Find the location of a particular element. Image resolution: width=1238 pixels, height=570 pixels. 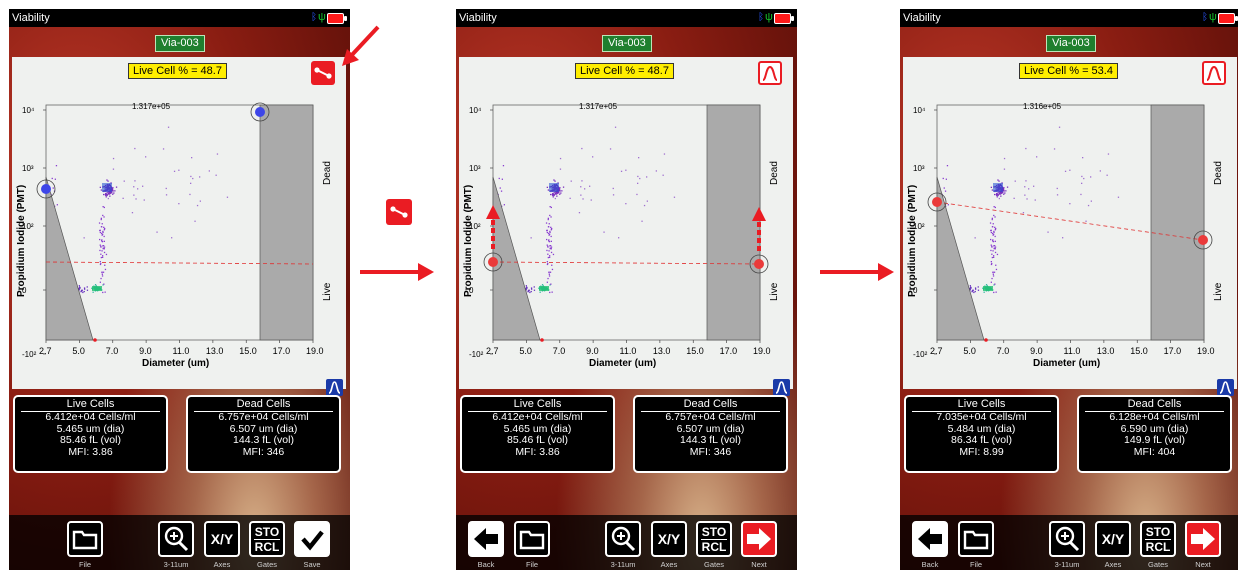

pointer-arrow is located at coordinates (361, 45).